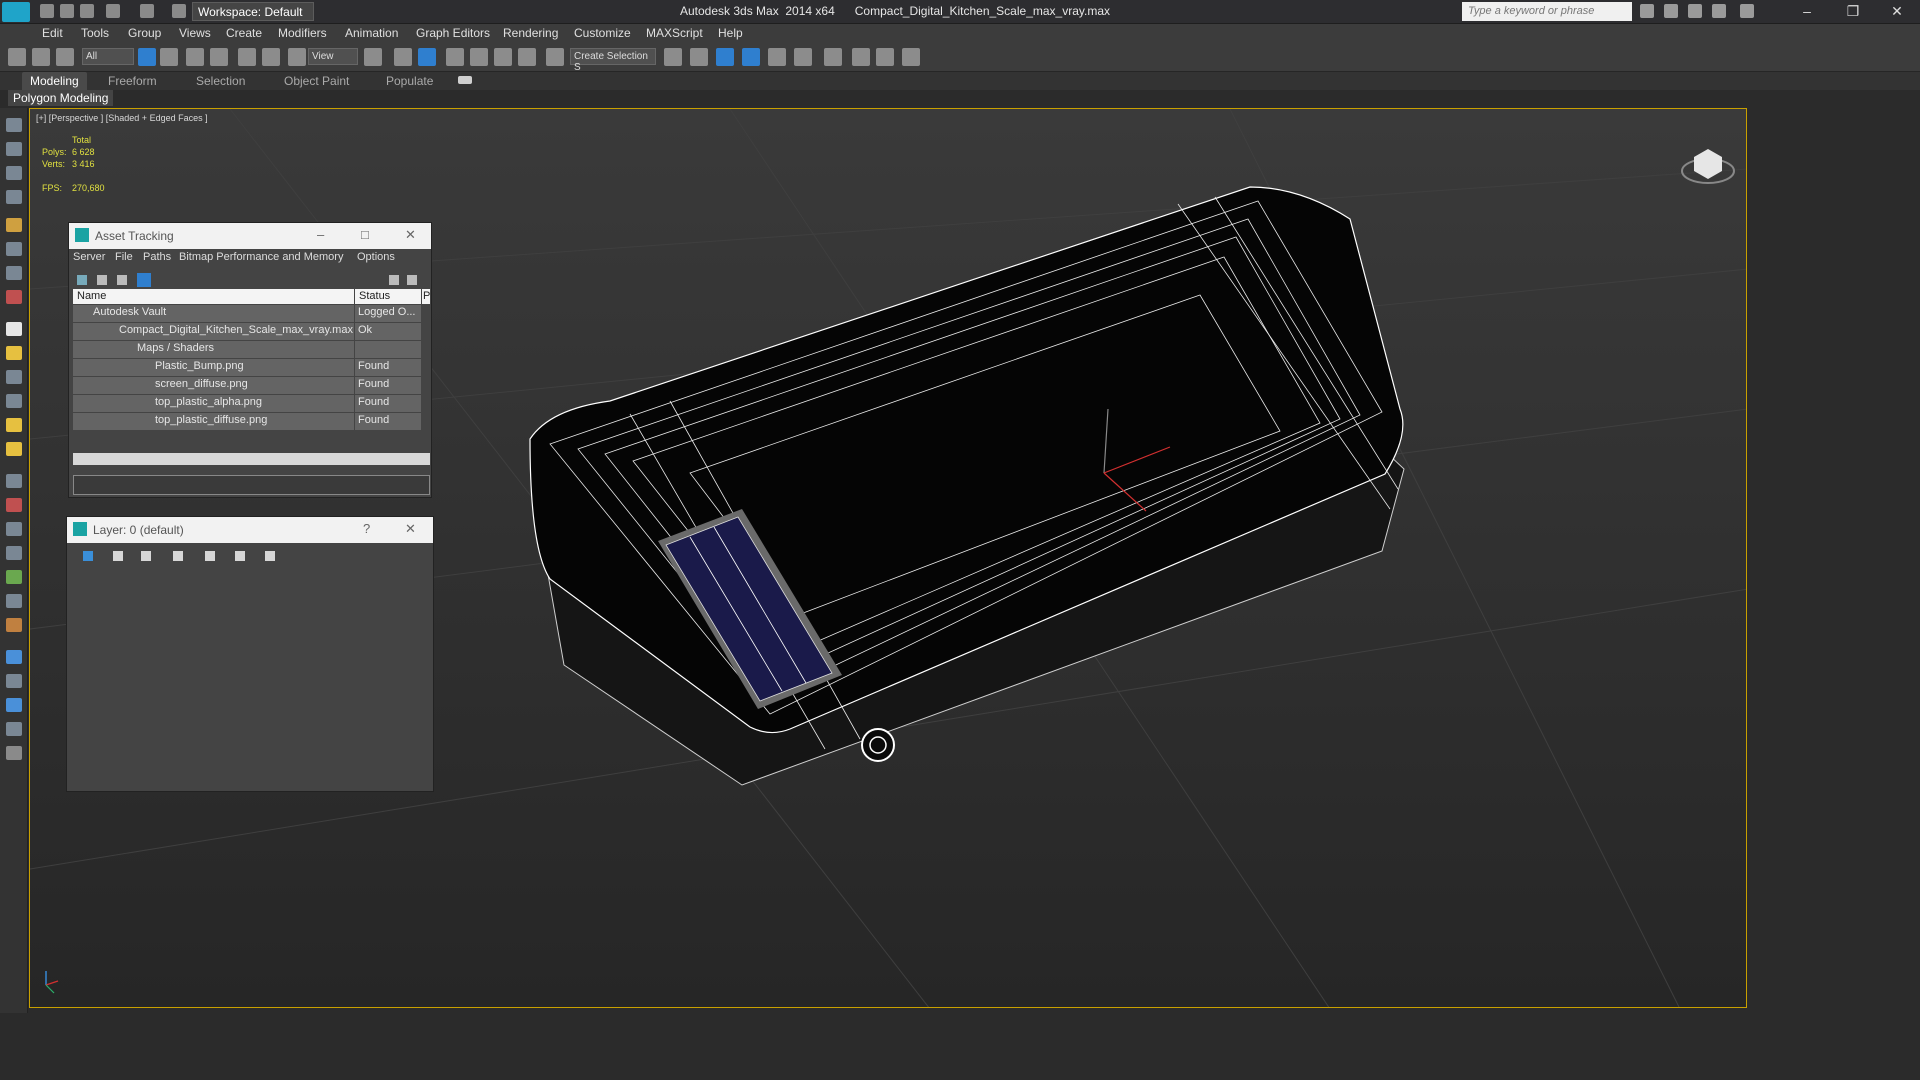 This screenshot has height=1080, width=1920. I want to click on edit-named-selection-icon, so click(555, 57).